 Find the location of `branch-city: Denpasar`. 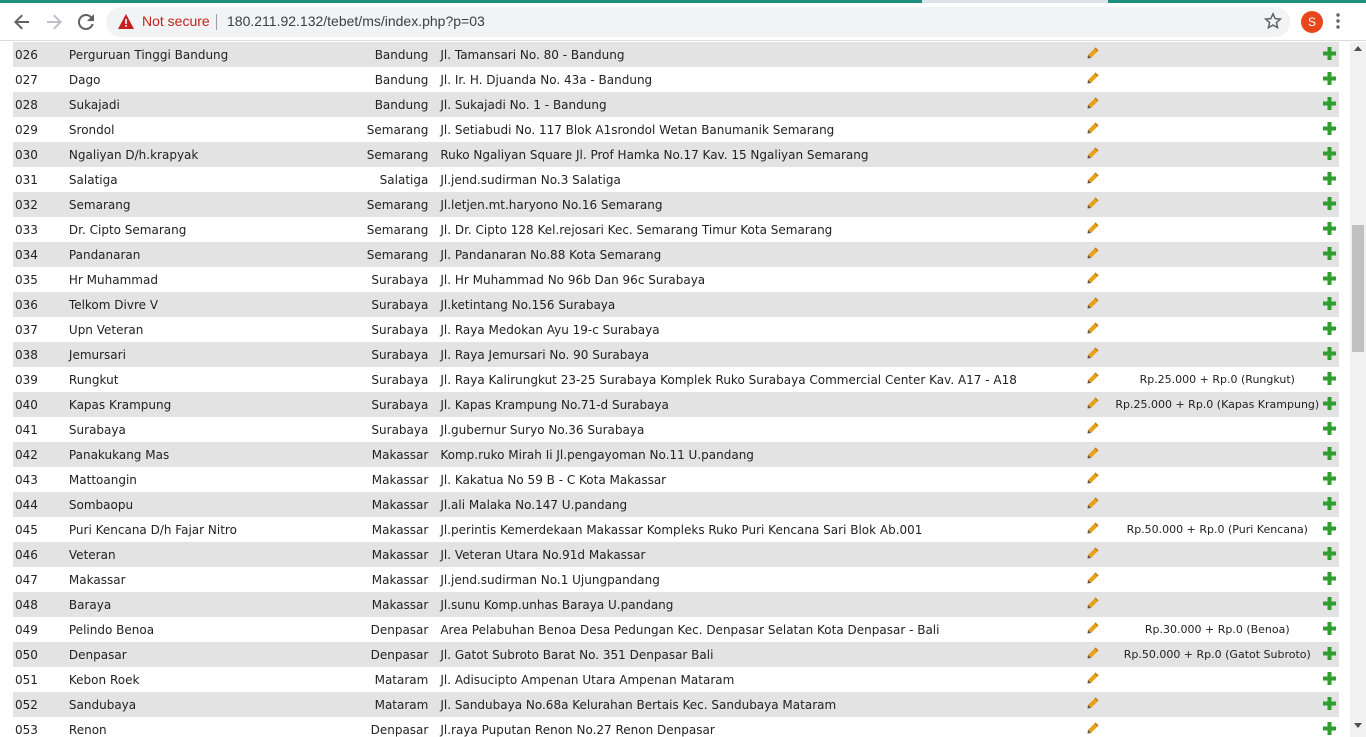

branch-city: Denpasar is located at coordinates (399, 729).